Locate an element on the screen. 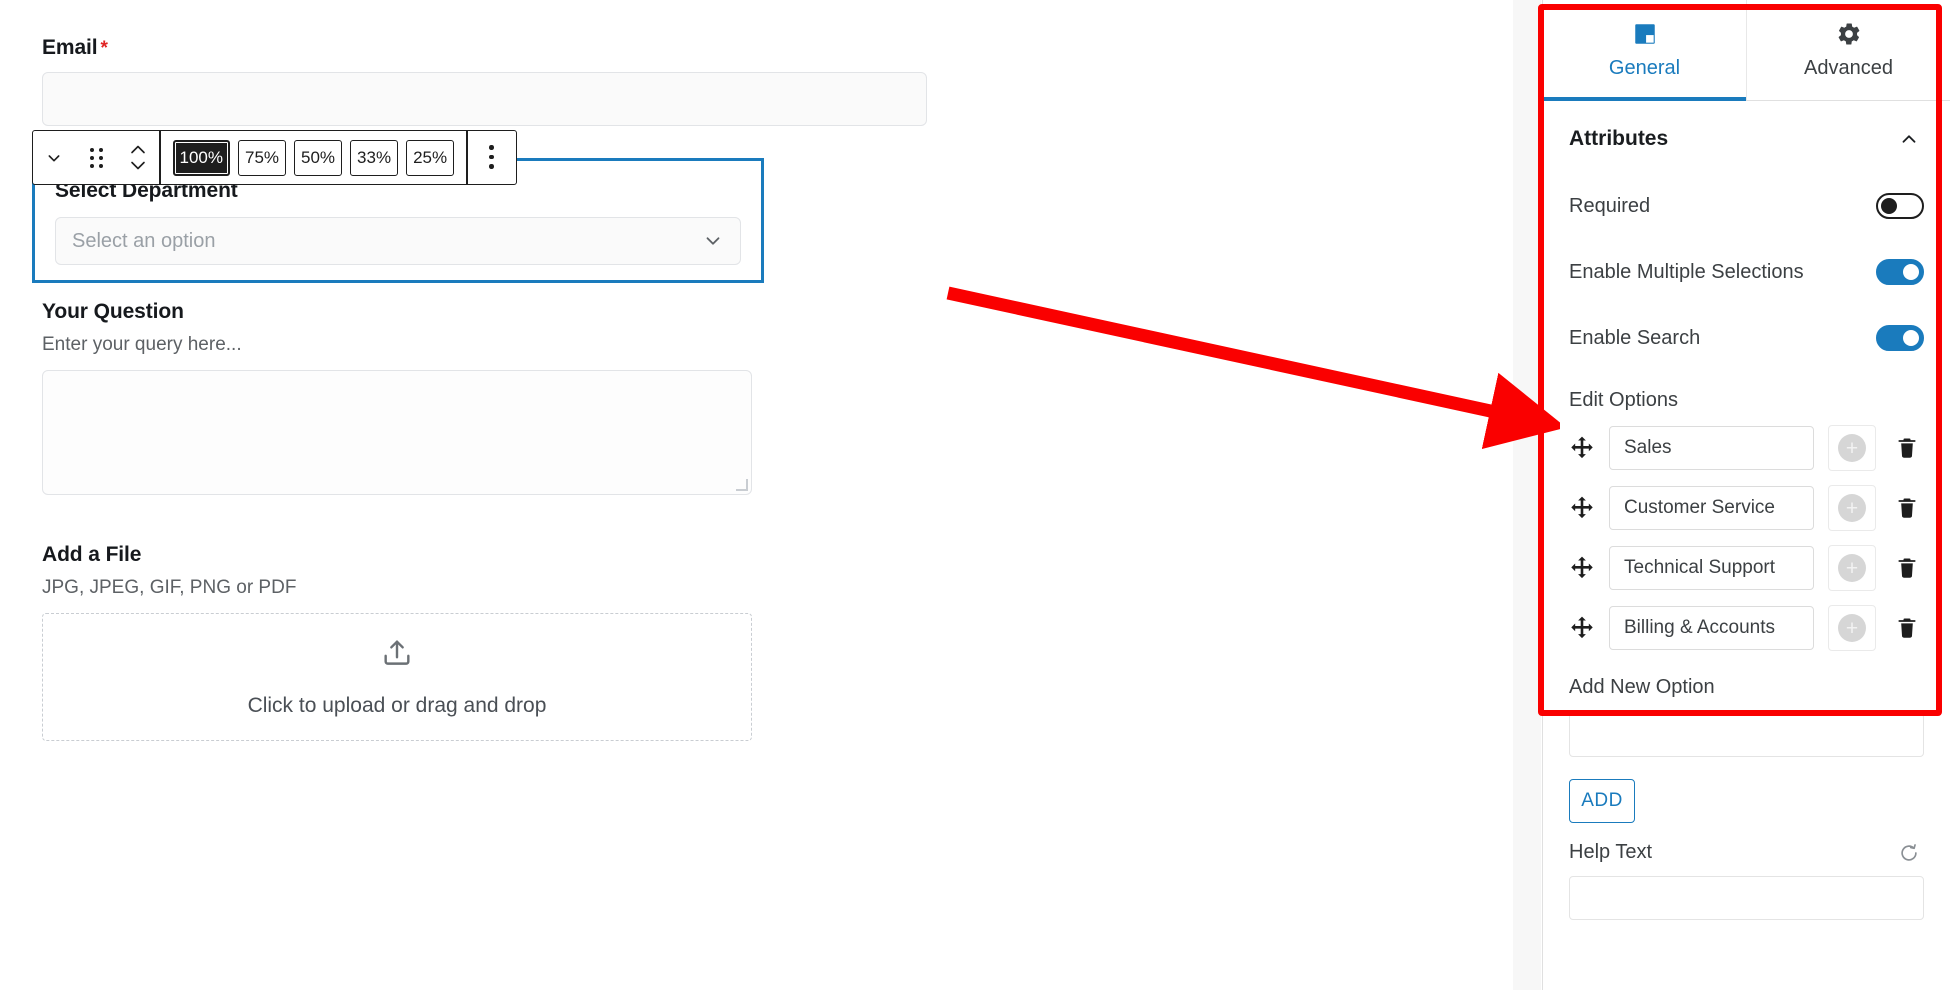  block-toolbar: 100% 75% 50% 33% 25% is located at coordinates (274, 157).